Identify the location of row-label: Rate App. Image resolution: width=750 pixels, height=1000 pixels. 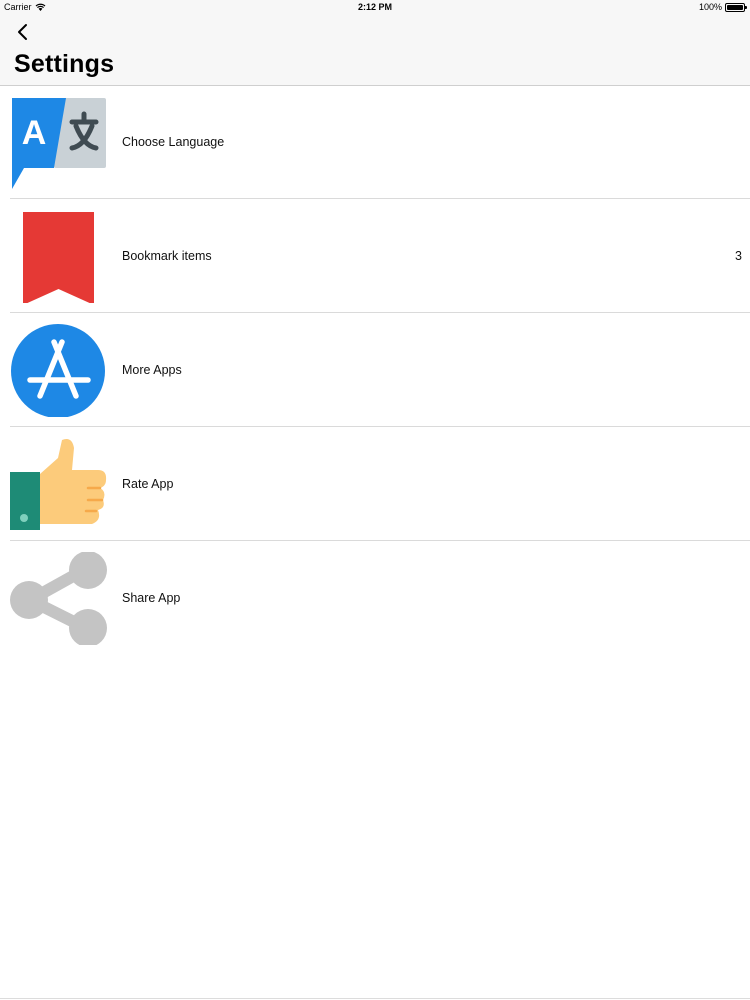
(148, 484).